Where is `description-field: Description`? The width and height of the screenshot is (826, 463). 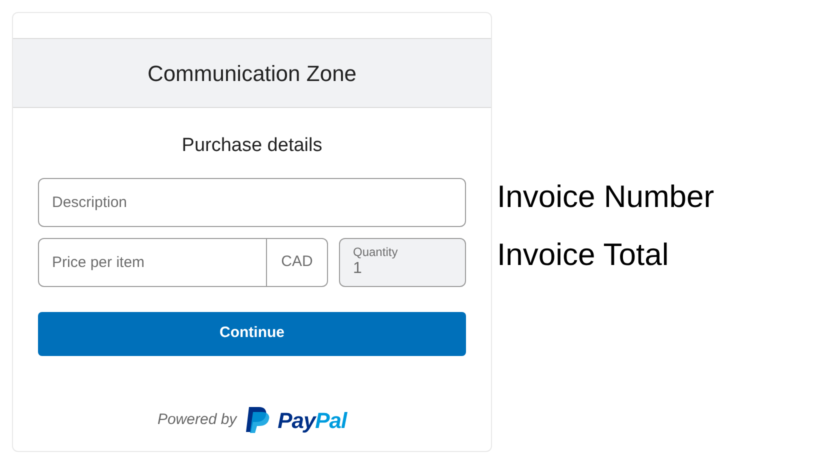 description-field: Description is located at coordinates (252, 202).